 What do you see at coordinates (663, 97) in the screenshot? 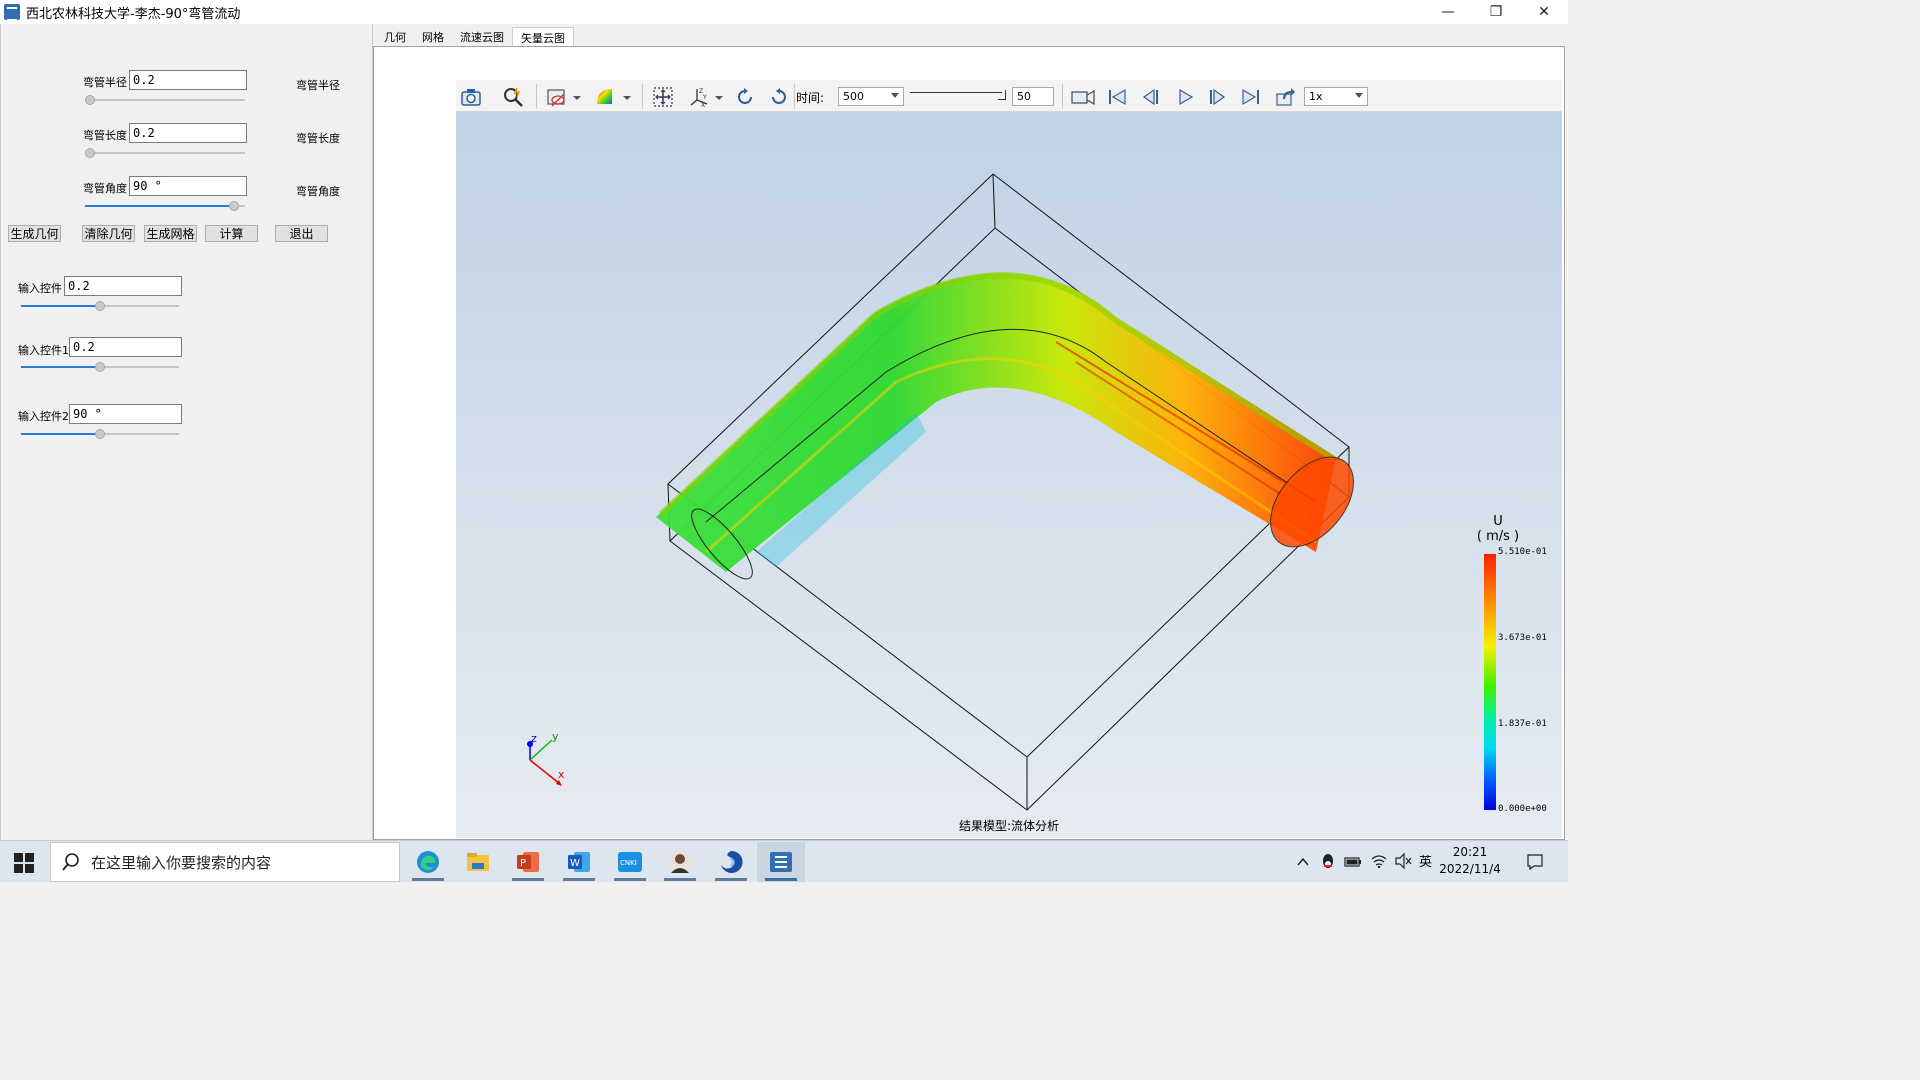
I see `fit-view-icon` at bounding box center [663, 97].